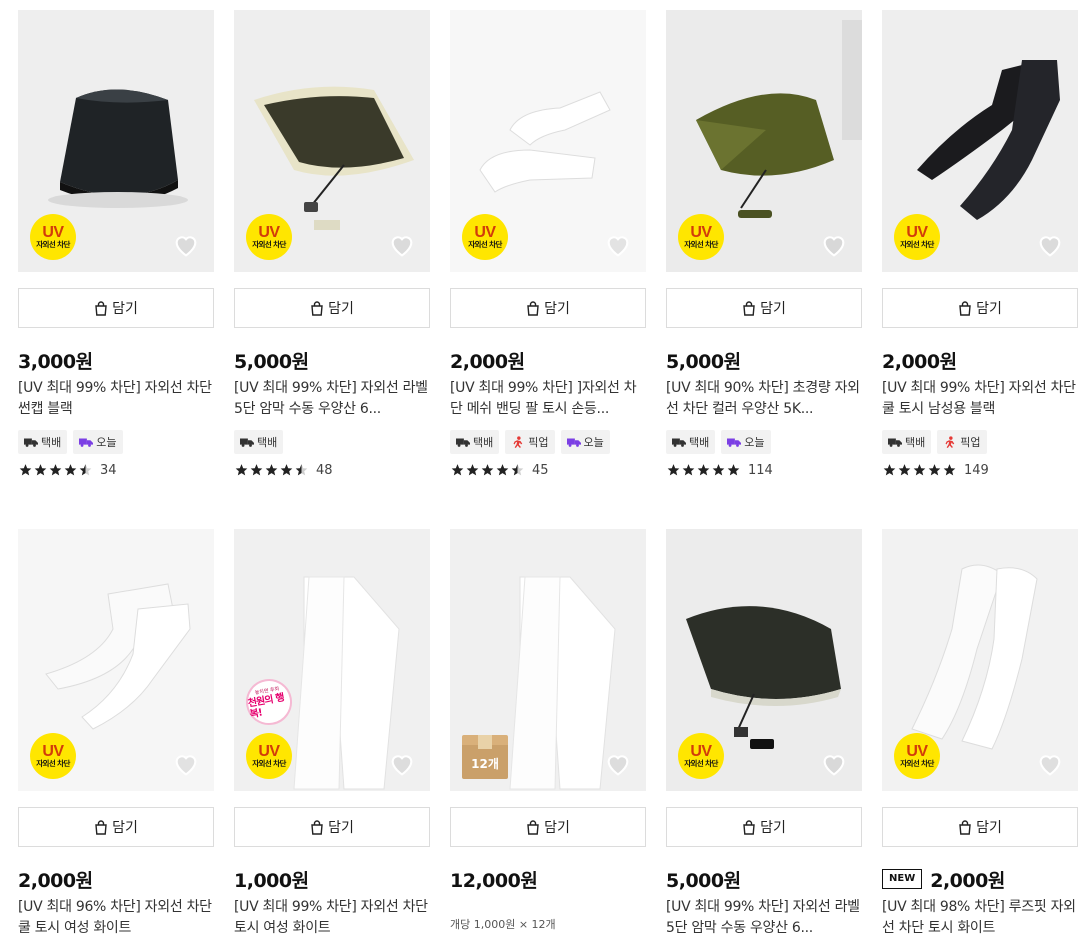  What do you see at coordinates (980, 916) in the screenshot?
I see `product-title: [UV 최대 98% 차단] 루즈핏 자외선 차단 토시 화이트` at bounding box center [980, 916].